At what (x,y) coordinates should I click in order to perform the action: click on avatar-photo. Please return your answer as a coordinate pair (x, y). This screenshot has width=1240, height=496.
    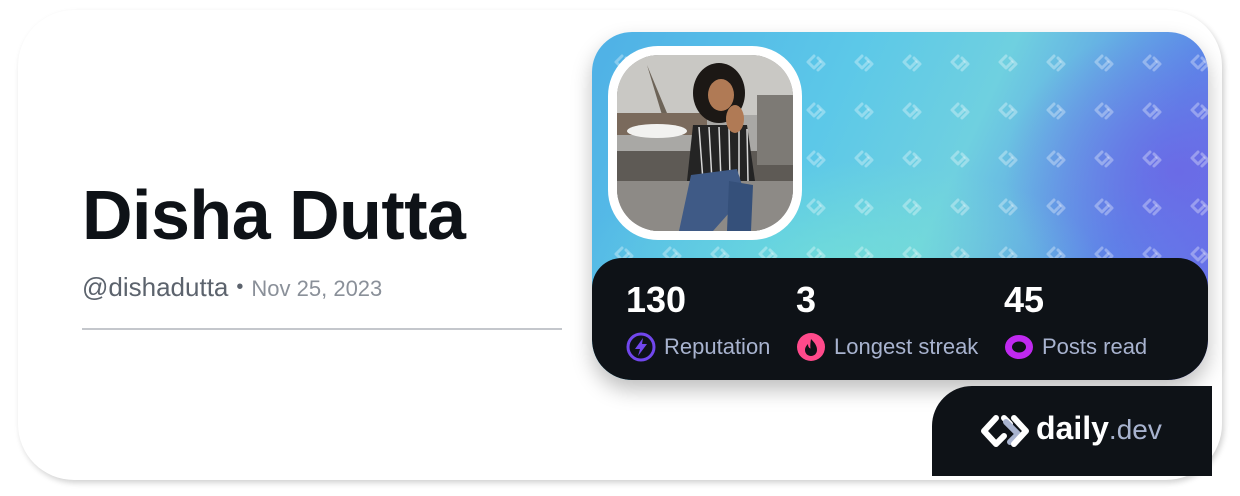
    Looking at the image, I should click on (705, 143).